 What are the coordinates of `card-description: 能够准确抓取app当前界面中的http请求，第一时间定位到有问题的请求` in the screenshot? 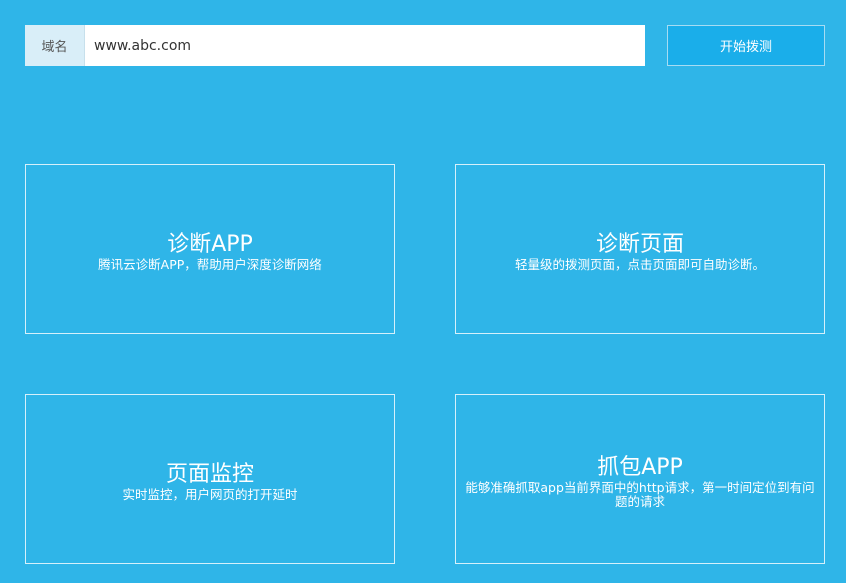 It's located at (640, 494).